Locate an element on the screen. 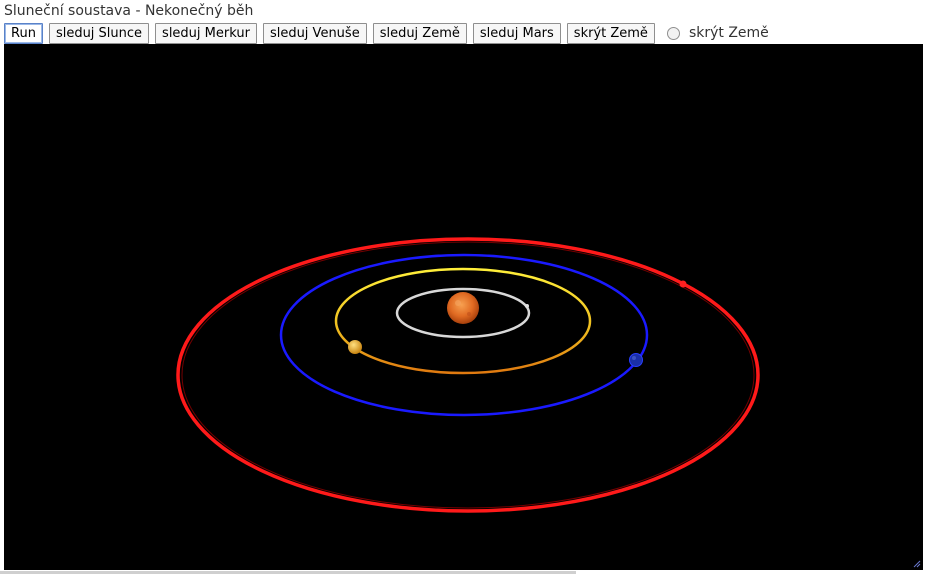 This screenshot has width=928, height=574. earth-orbit is located at coordinates (464, 335).